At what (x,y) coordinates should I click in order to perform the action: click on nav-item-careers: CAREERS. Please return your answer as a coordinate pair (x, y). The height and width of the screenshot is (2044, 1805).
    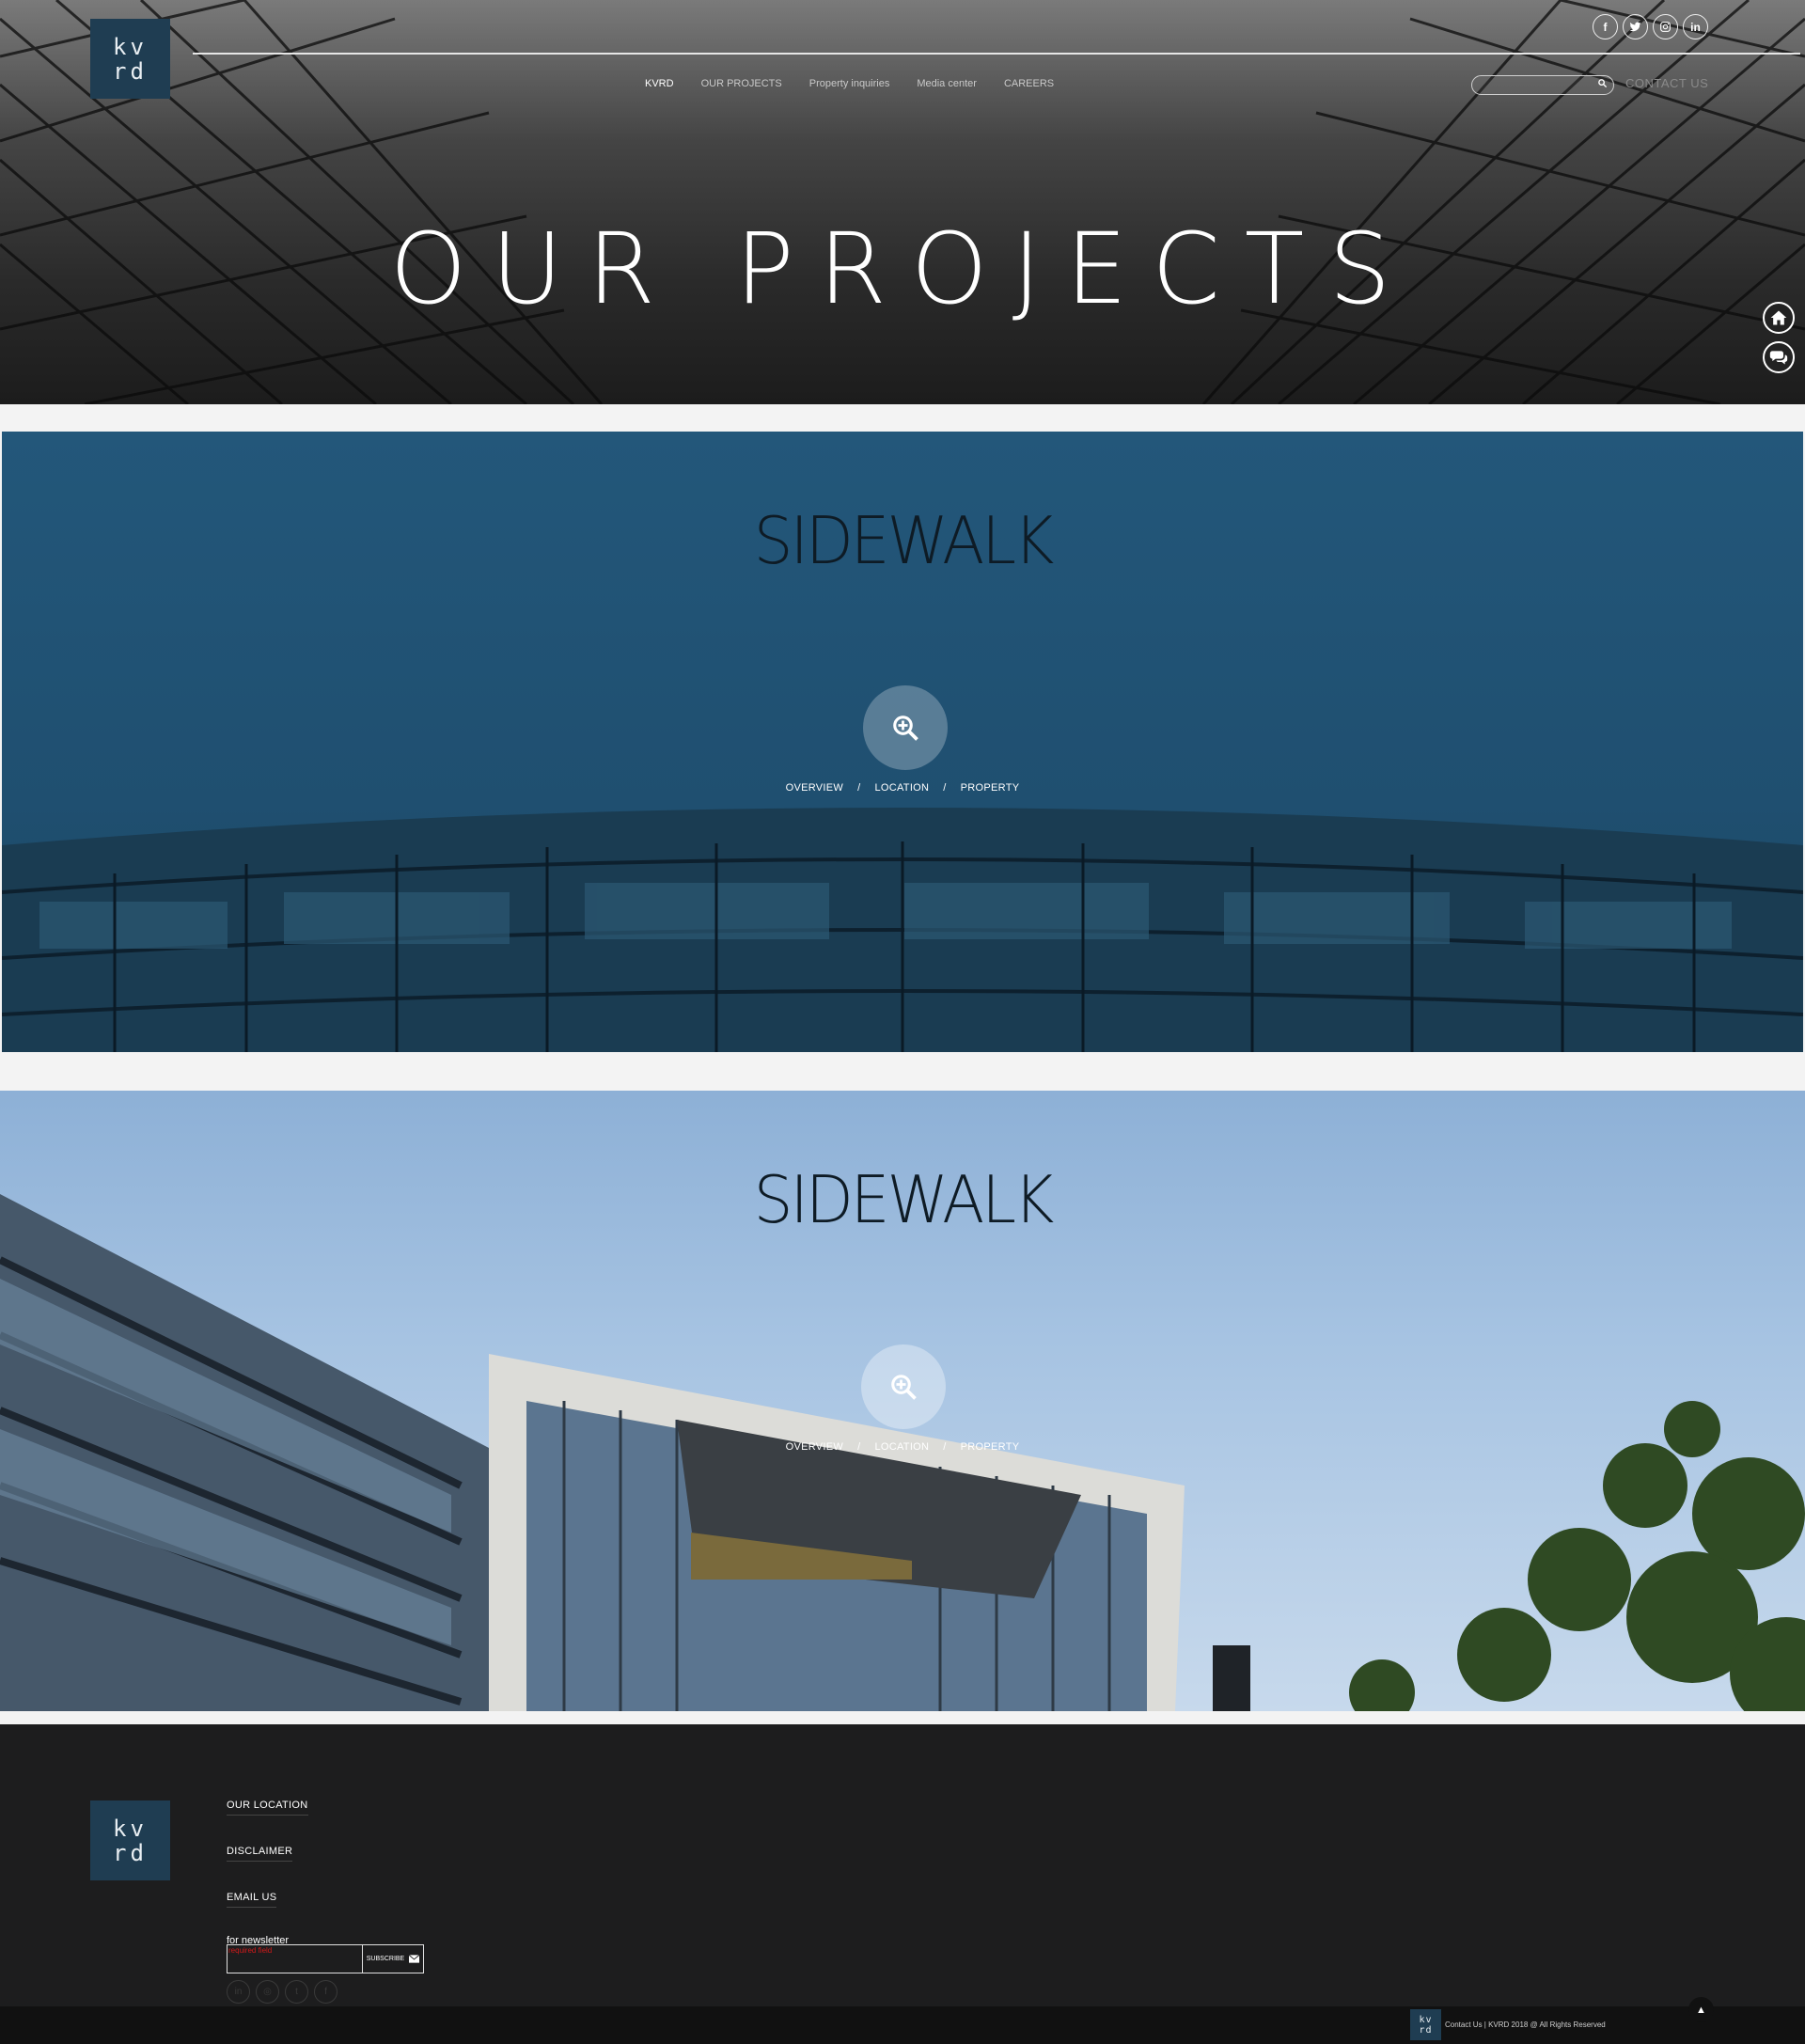
    Looking at the image, I should click on (1029, 83).